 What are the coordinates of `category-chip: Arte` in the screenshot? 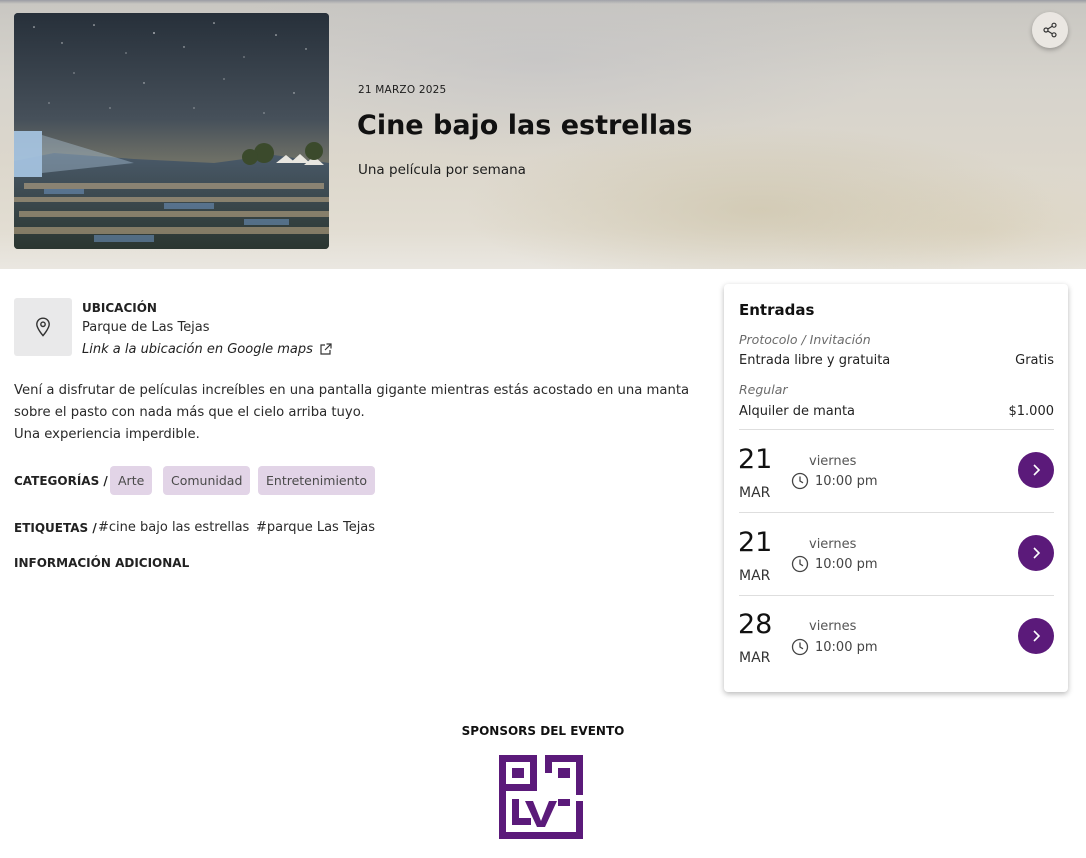 It's located at (131, 480).